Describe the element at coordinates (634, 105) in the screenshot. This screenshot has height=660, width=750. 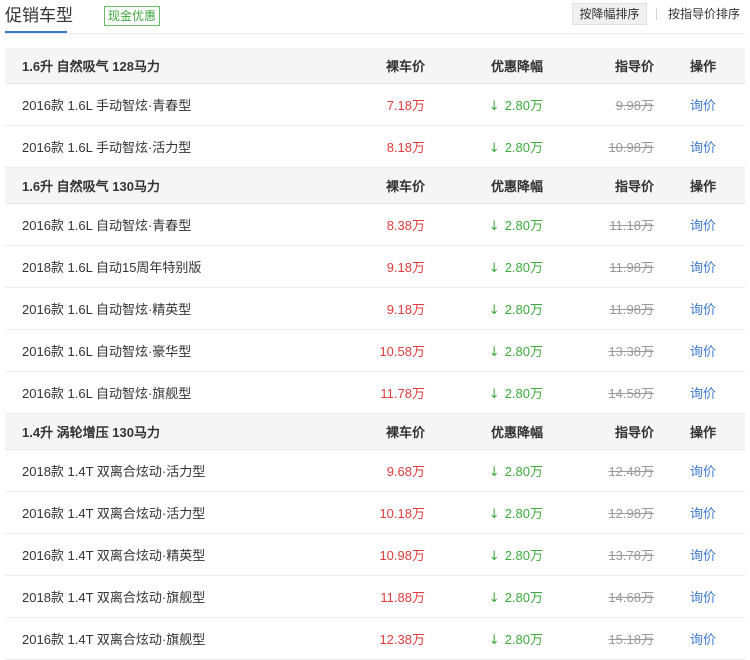
I see `msrp-price: 9.98万` at that location.